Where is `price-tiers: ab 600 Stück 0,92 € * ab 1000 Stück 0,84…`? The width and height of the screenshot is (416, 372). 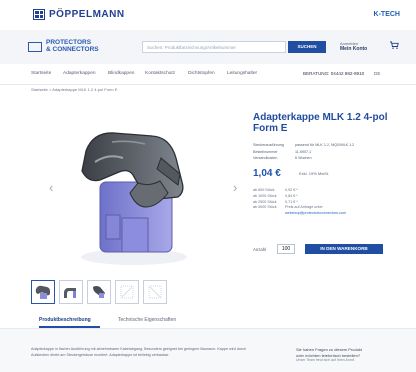
price-tiers: ab 600 Stück 0,92 € * ab 1000 Stück 0,84… is located at coordinates (323, 202).